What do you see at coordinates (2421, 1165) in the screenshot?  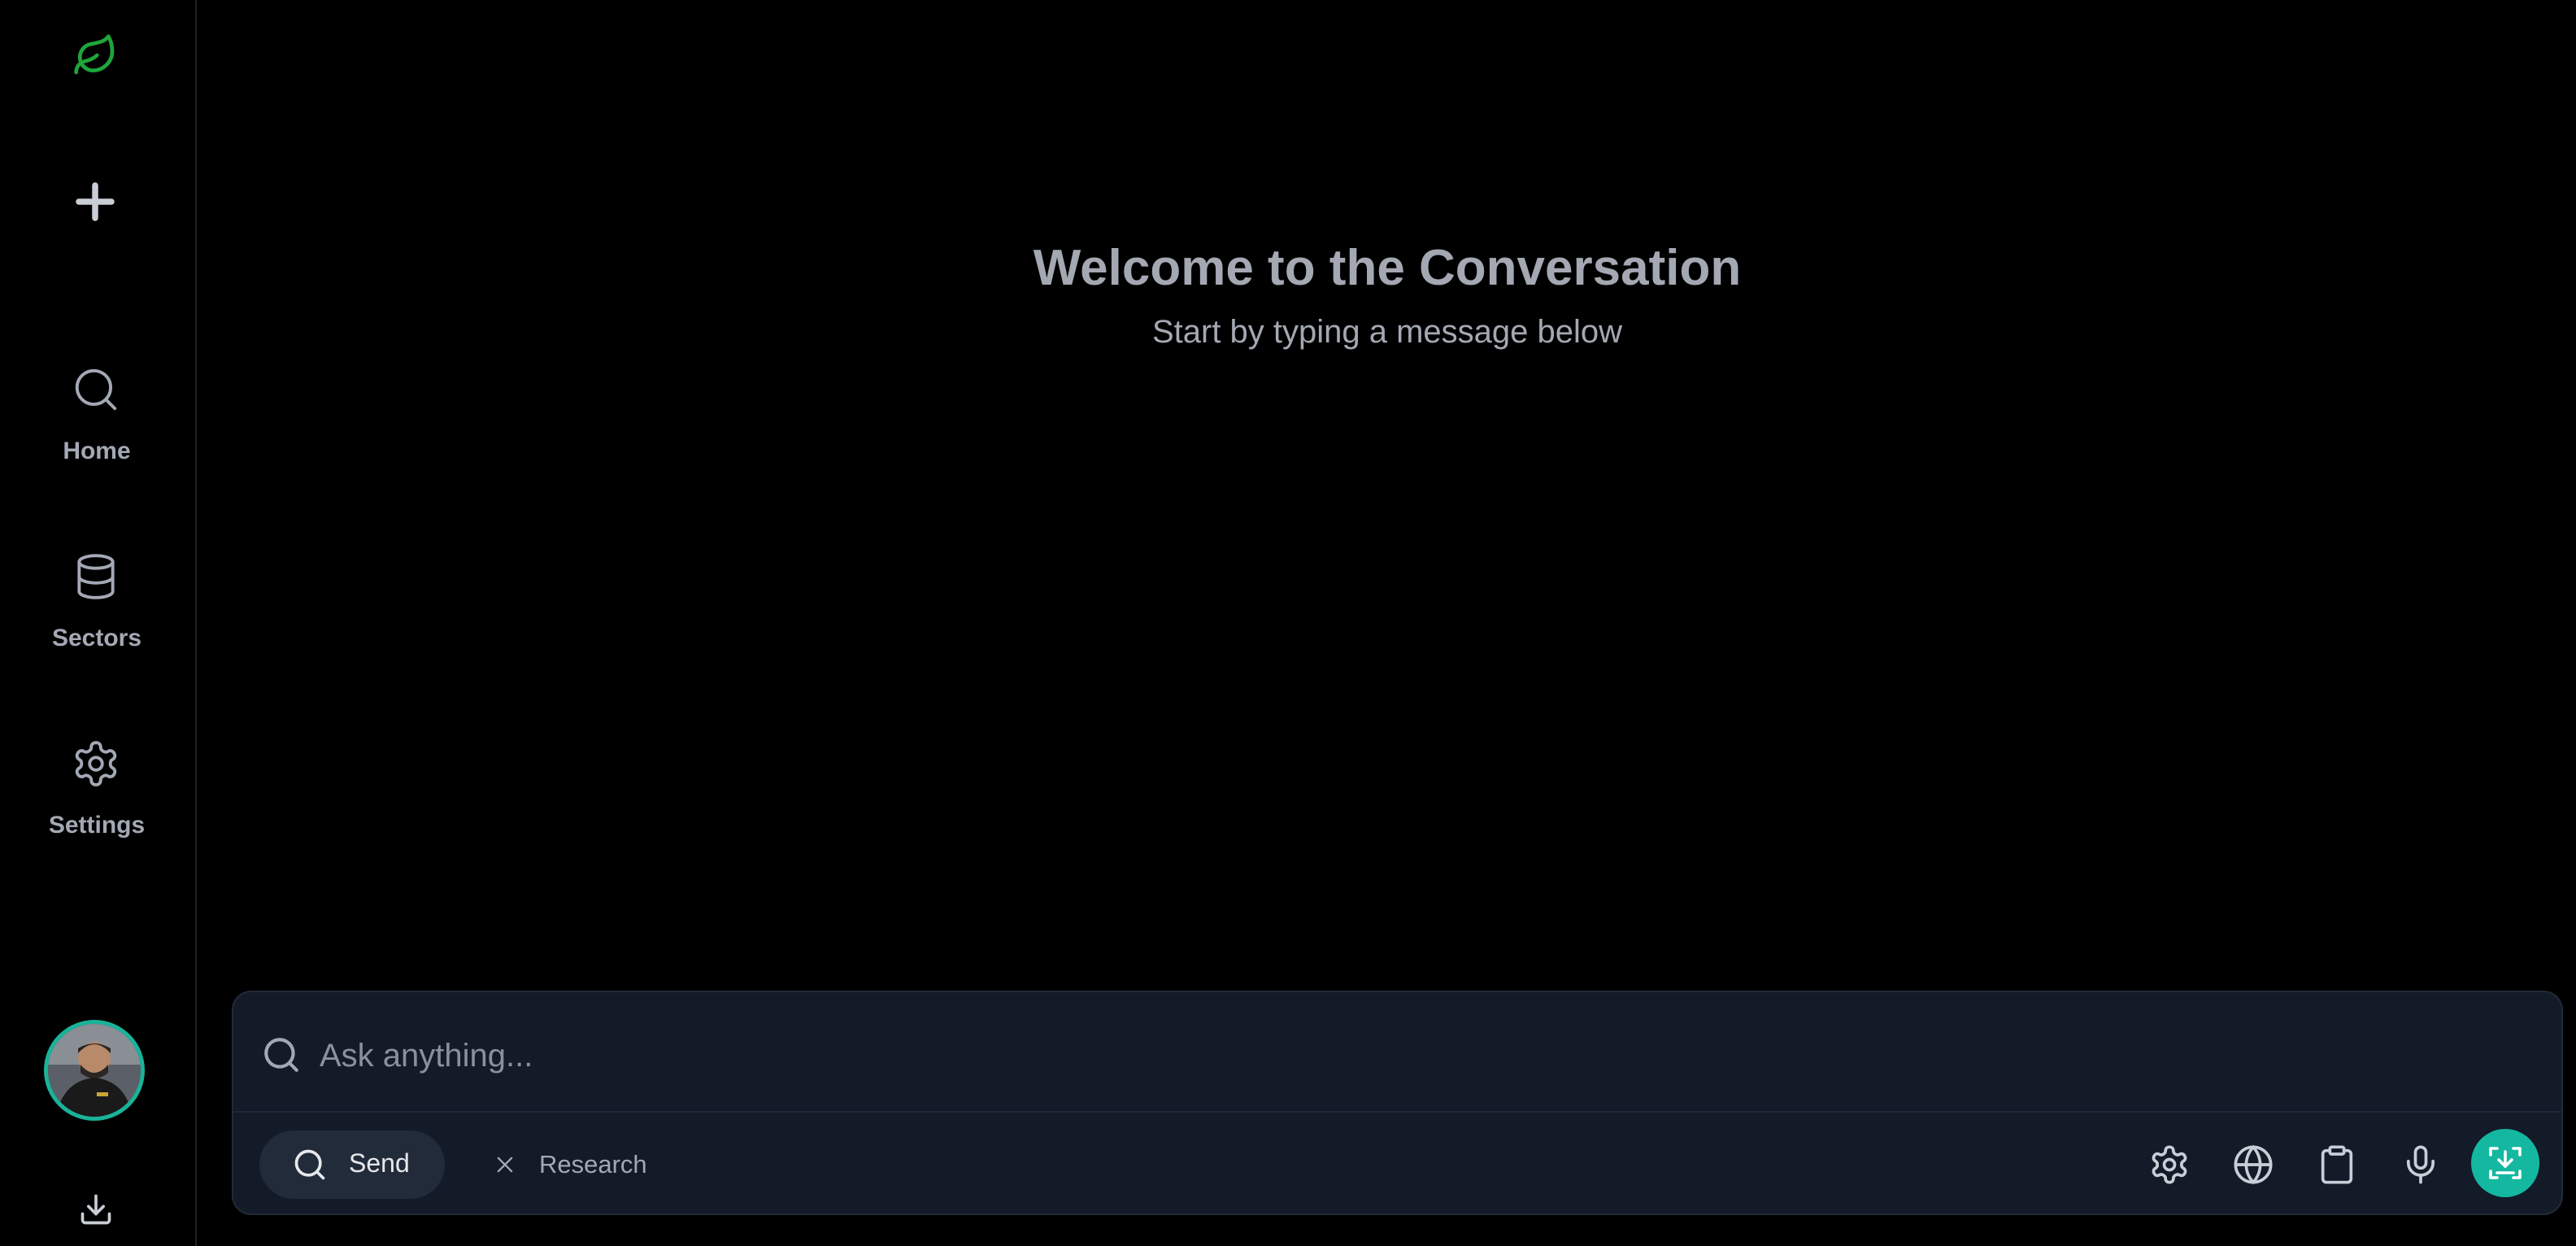 I see `microphone-icon` at bounding box center [2421, 1165].